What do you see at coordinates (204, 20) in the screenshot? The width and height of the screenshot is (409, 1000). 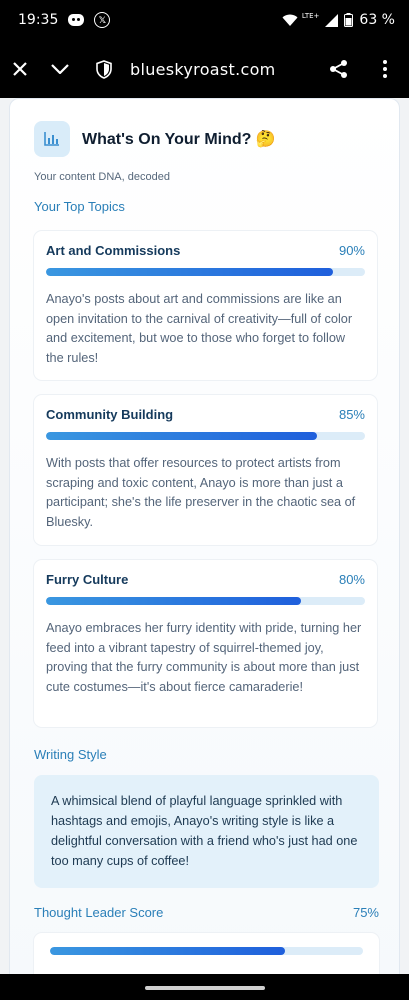 I see `status-bar: 19:35 𝕏 LTE+ 63 %` at bounding box center [204, 20].